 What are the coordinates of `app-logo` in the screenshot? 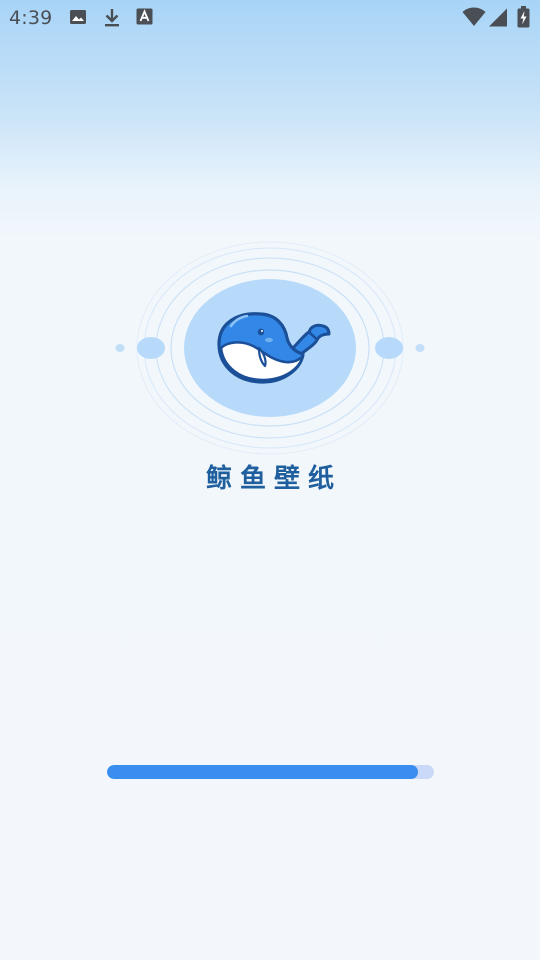 It's located at (270, 350).